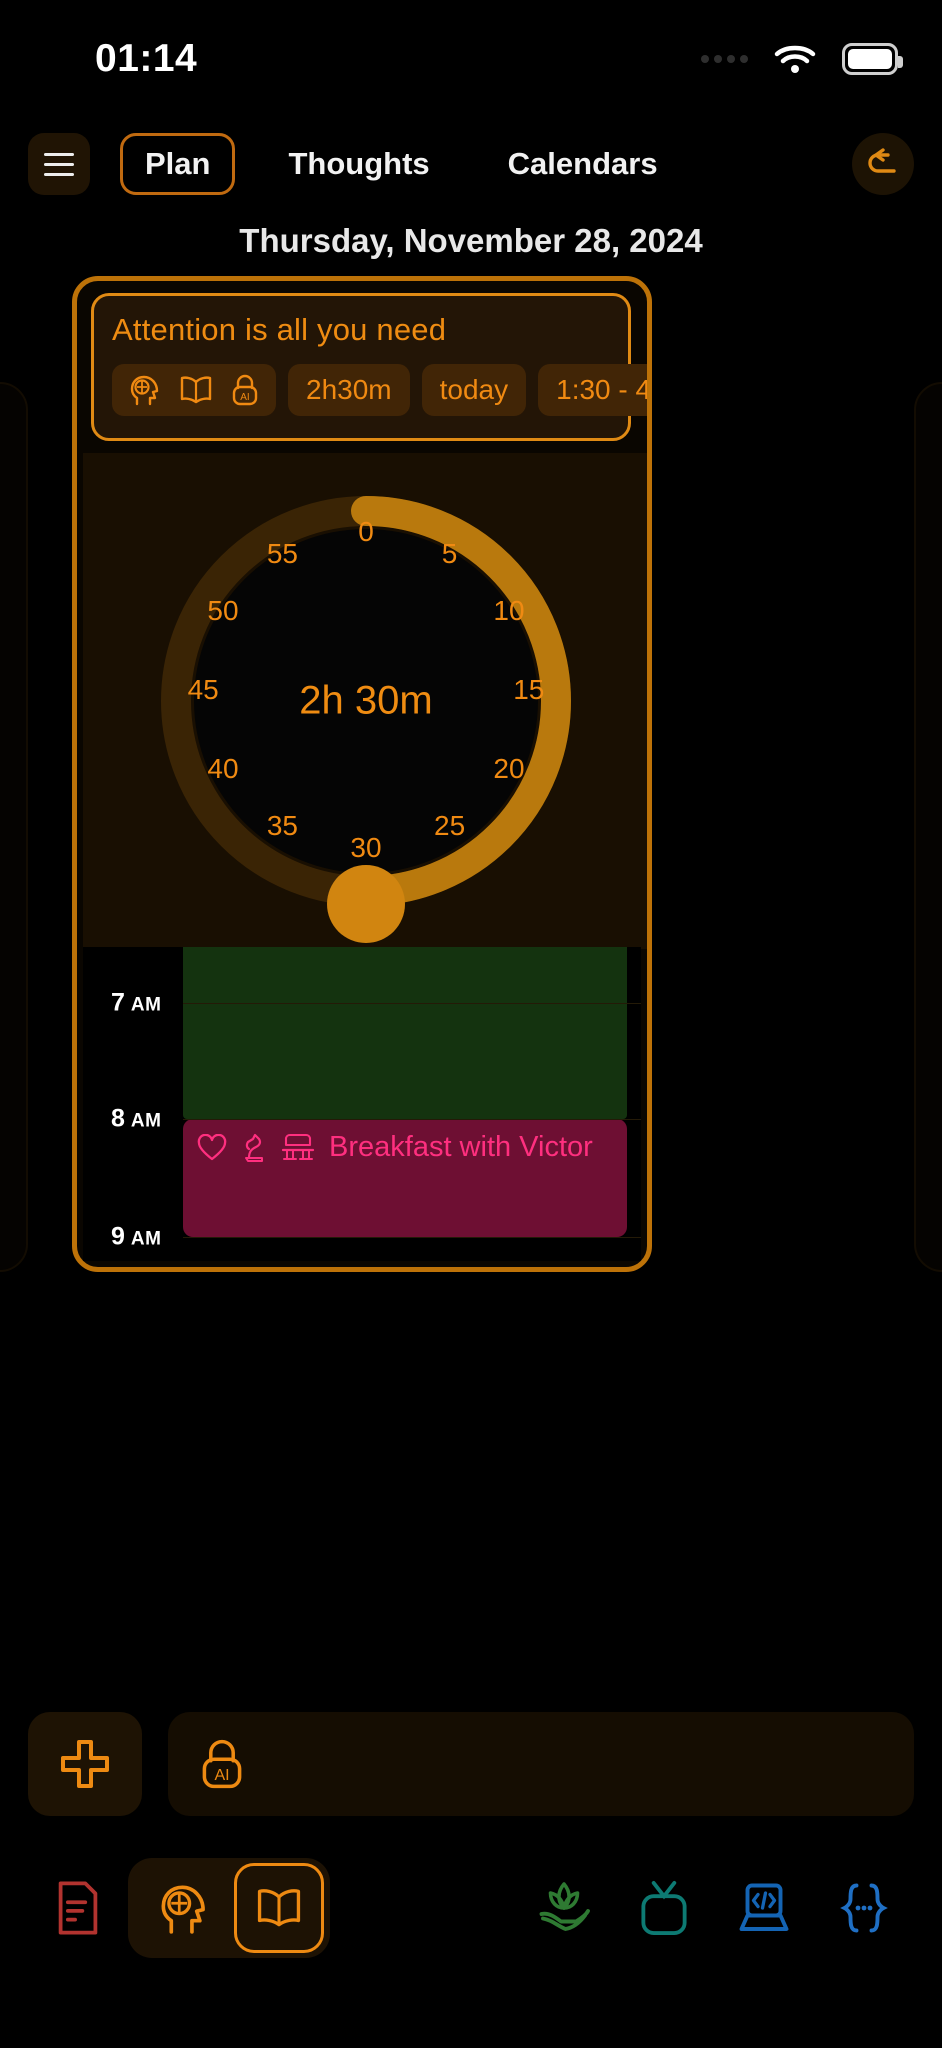 Image resolution: width=942 pixels, height=2048 pixels. I want to click on status-bar: 01:14, so click(471, 59).